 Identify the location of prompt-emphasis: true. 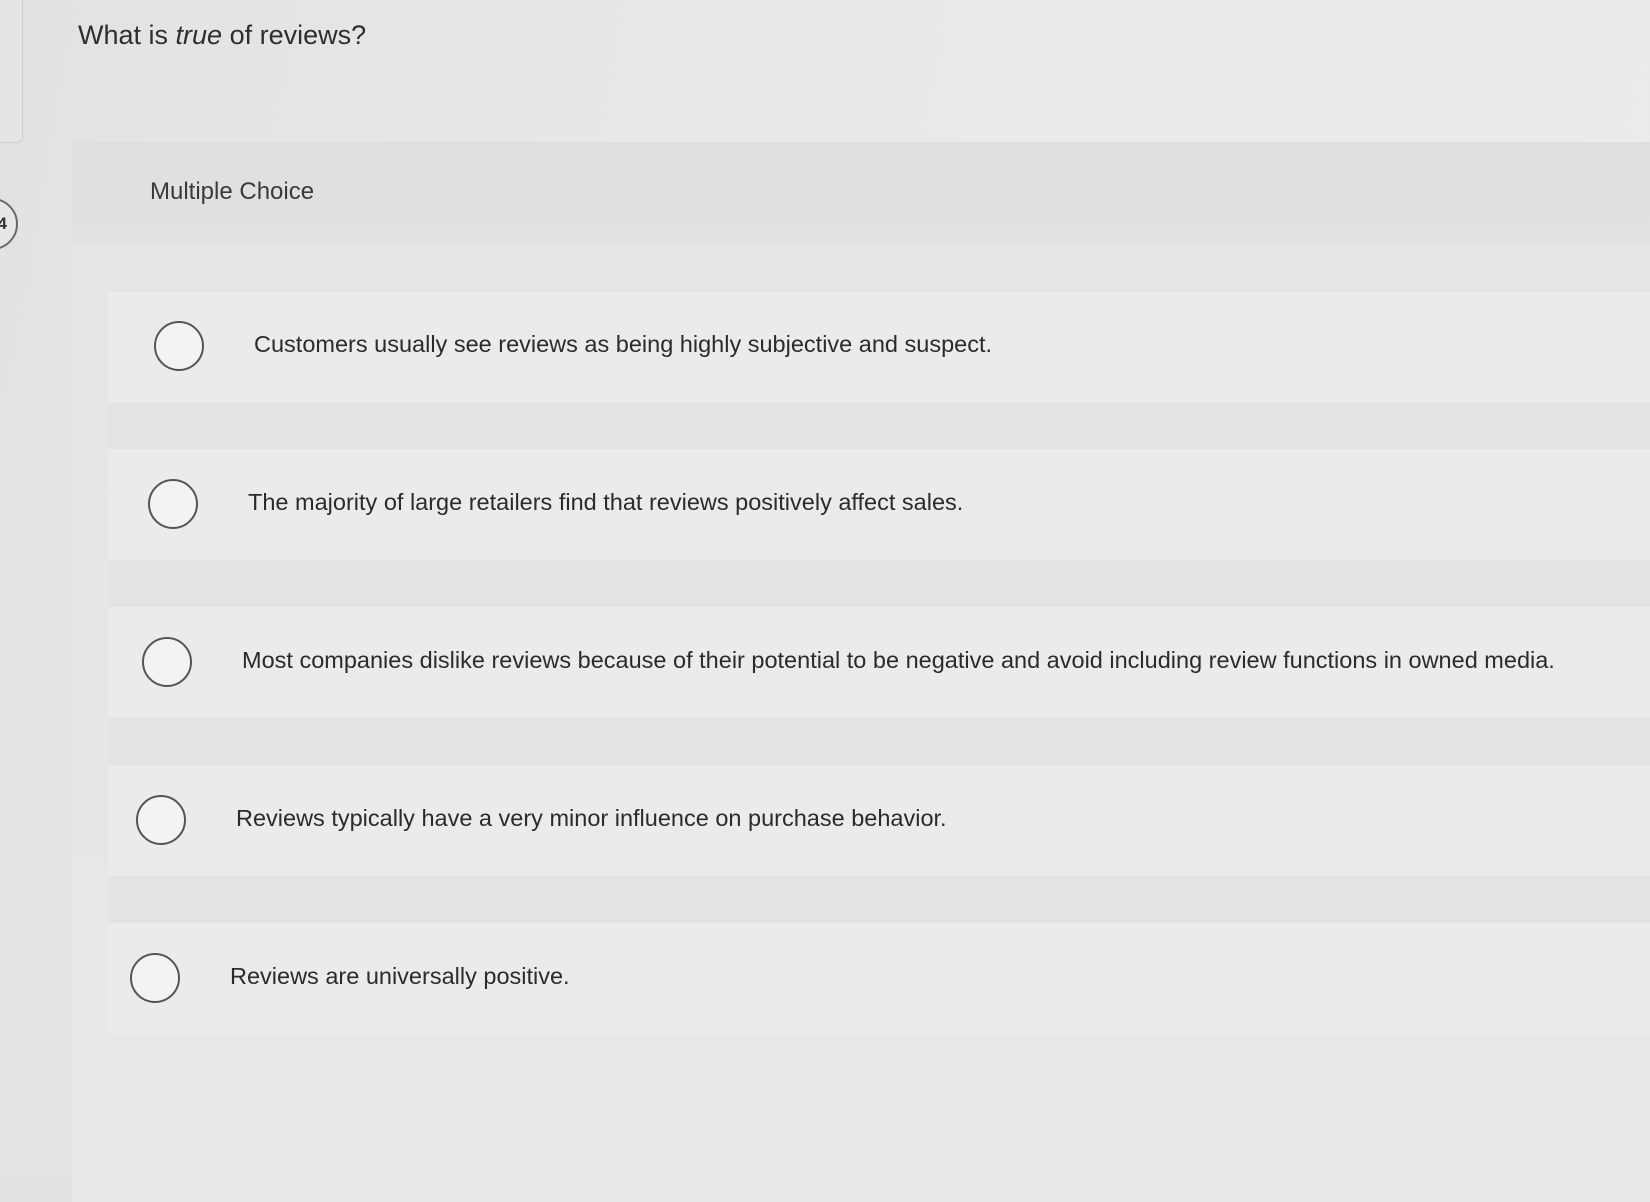
(199, 35).